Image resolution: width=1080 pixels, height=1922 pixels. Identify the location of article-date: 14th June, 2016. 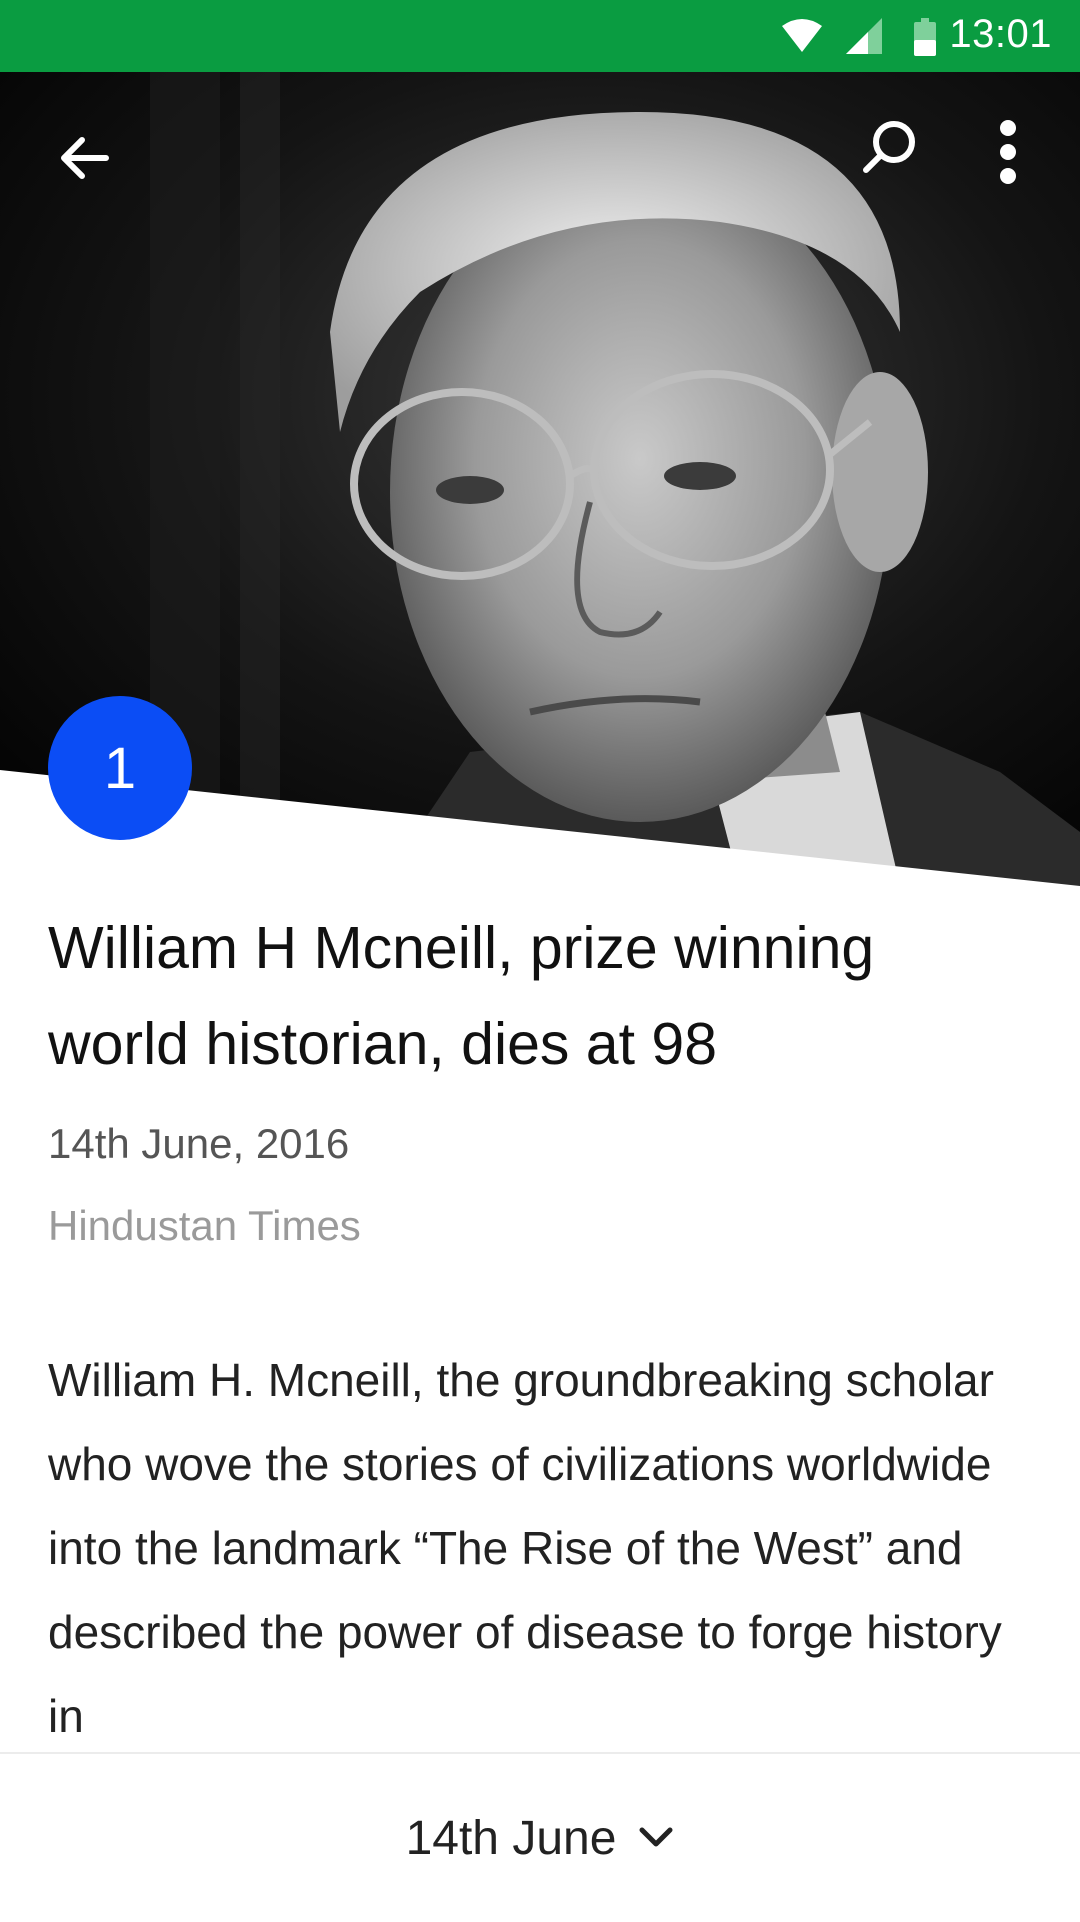
(199, 1143).